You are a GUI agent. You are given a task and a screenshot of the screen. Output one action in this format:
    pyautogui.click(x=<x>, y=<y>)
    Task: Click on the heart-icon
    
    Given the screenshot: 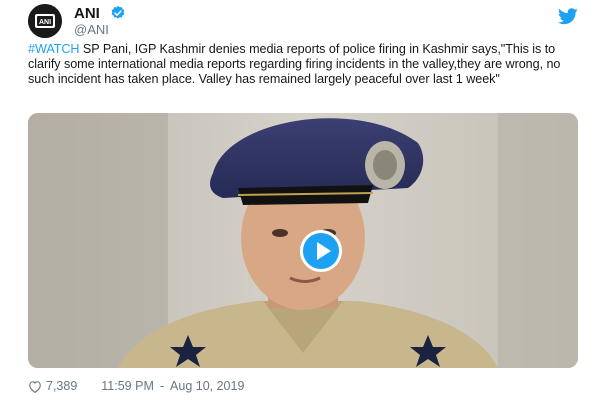 What is the action you would take?
    pyautogui.click(x=35, y=386)
    